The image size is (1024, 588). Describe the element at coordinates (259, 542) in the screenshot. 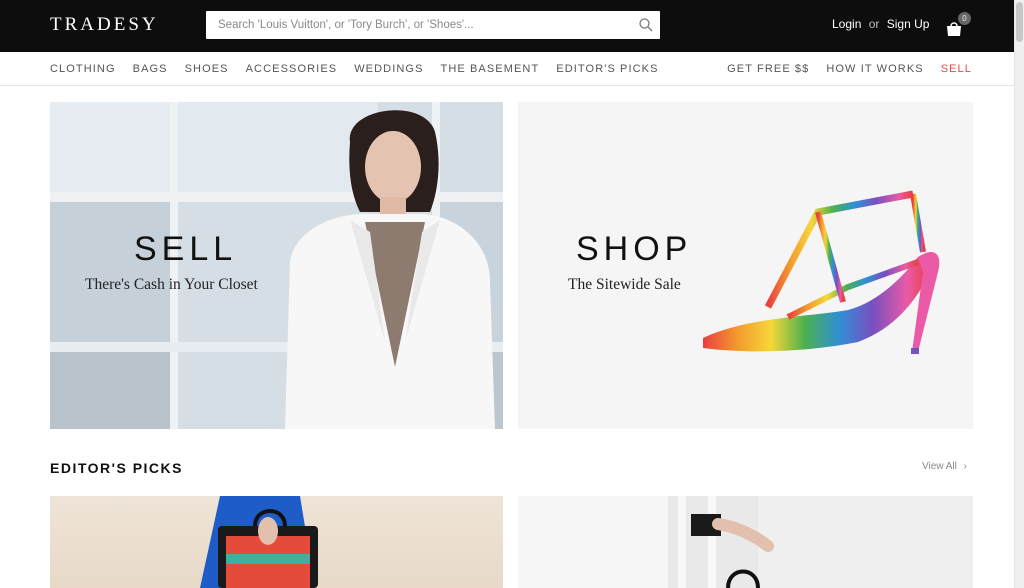

I see `pick-image-bag` at that location.